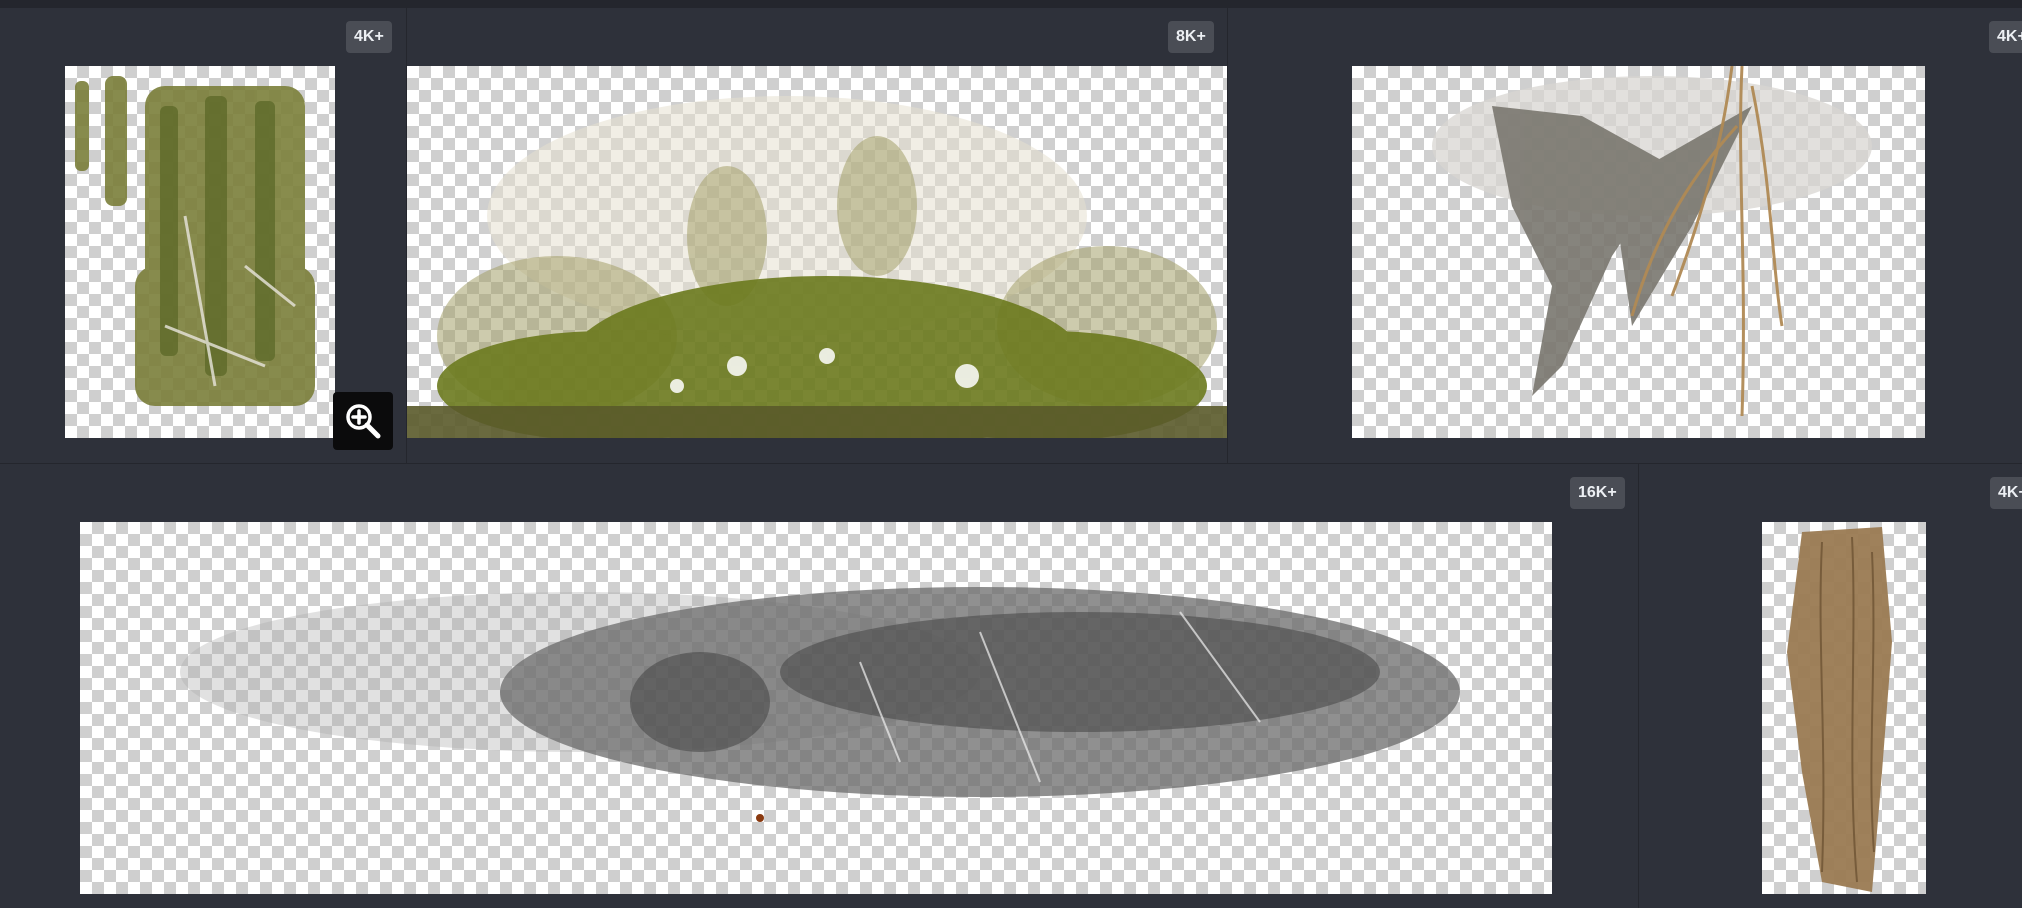 The image size is (2022, 908). I want to click on roots-texture-image, so click(1652, 241).